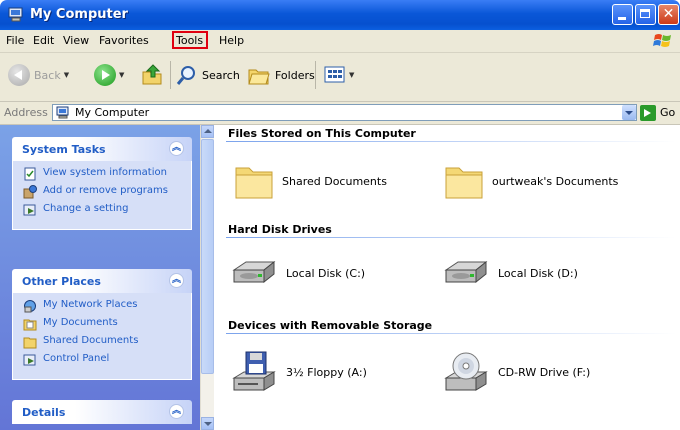 This screenshot has width=680, height=430. Describe the element at coordinates (295, 75) in the screenshot. I see `folders-label: Folders` at that location.